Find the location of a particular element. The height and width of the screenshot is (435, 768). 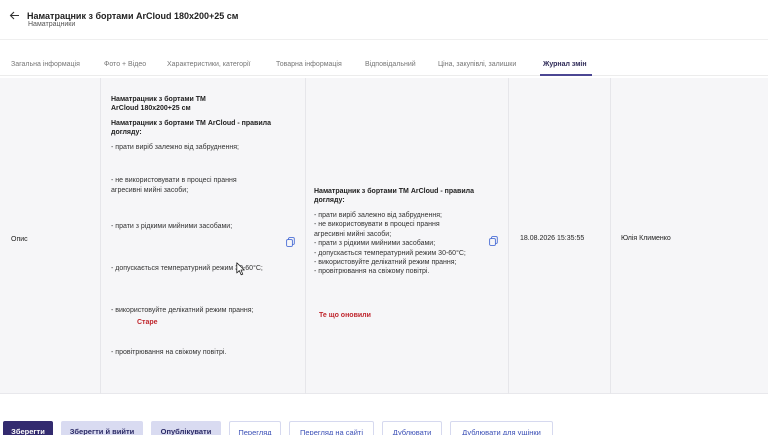

new-line: - прати з рідкими мийними засобами; is located at coordinates (375, 244).